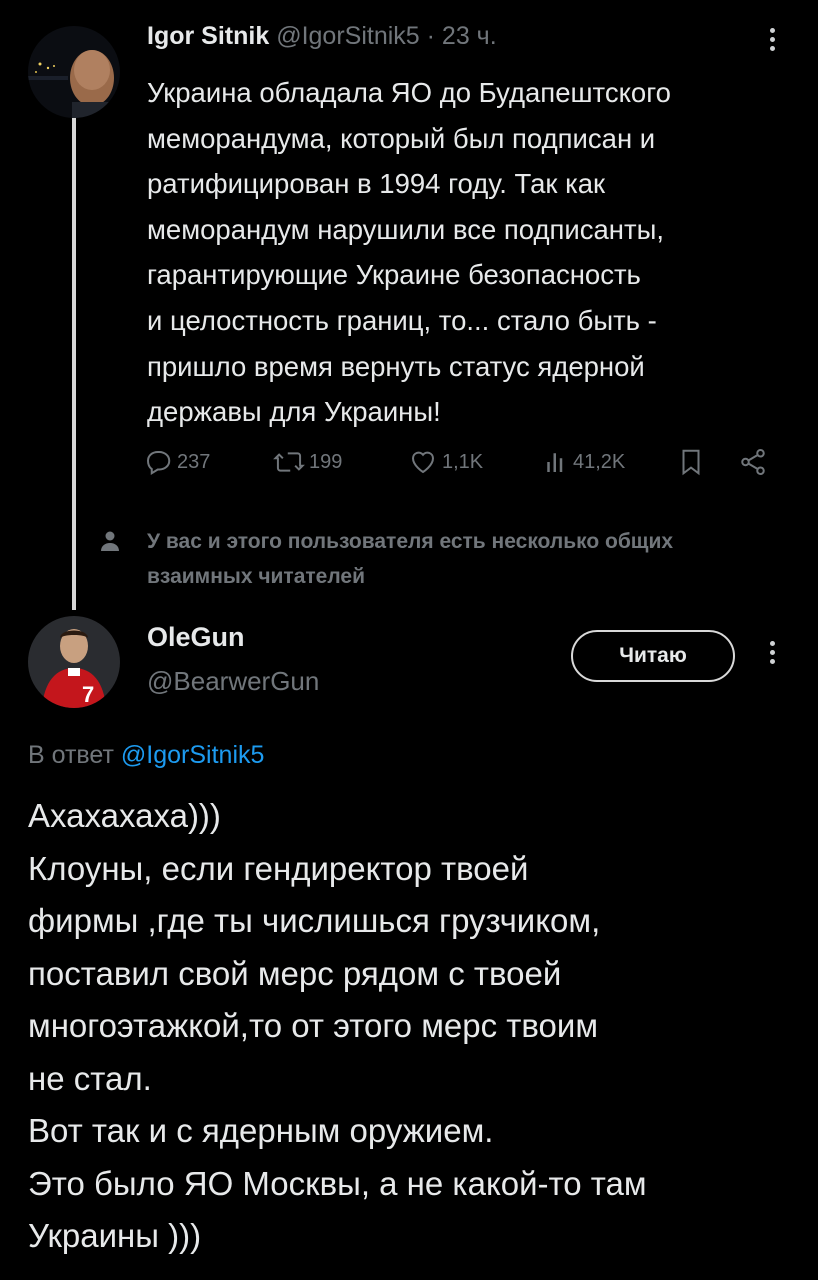  Describe the element at coordinates (289, 462) in the screenshot. I see `retweet-icon` at that location.